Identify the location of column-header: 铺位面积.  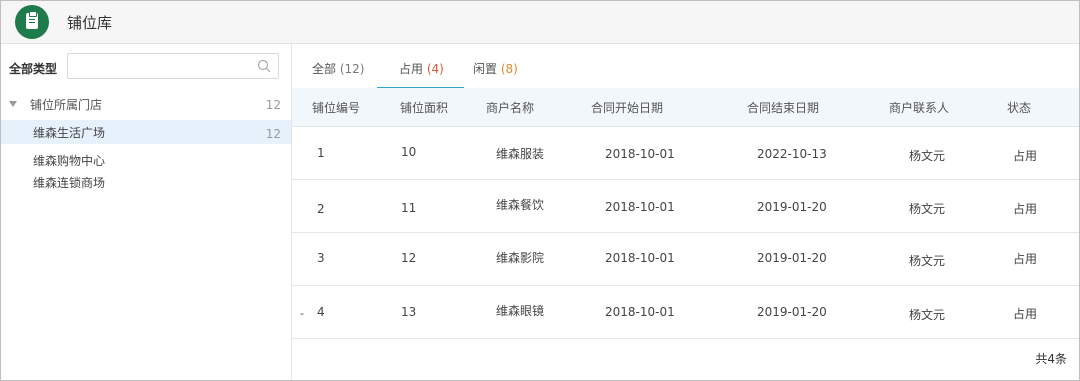
(424, 107).